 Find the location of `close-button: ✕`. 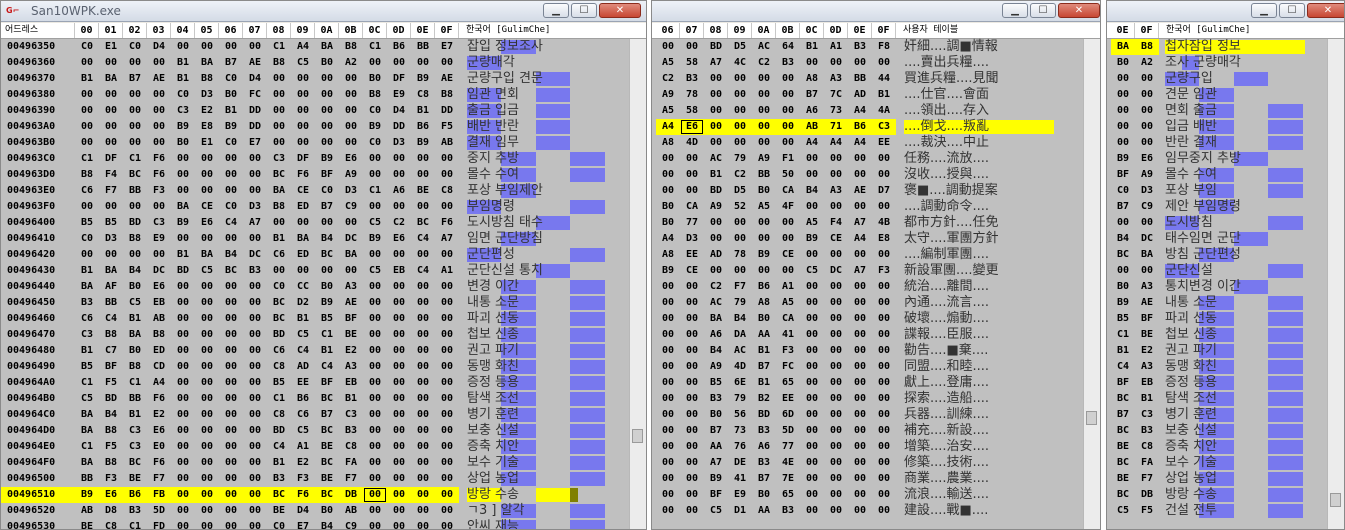

close-button: ✕ is located at coordinates (1079, 10).